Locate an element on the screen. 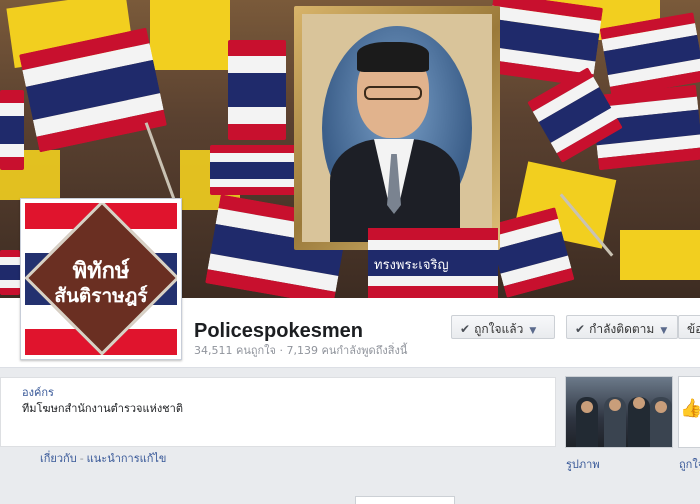 The width and height of the screenshot is (700, 504). message-button-label: ข้อ is located at coordinates (693, 329).